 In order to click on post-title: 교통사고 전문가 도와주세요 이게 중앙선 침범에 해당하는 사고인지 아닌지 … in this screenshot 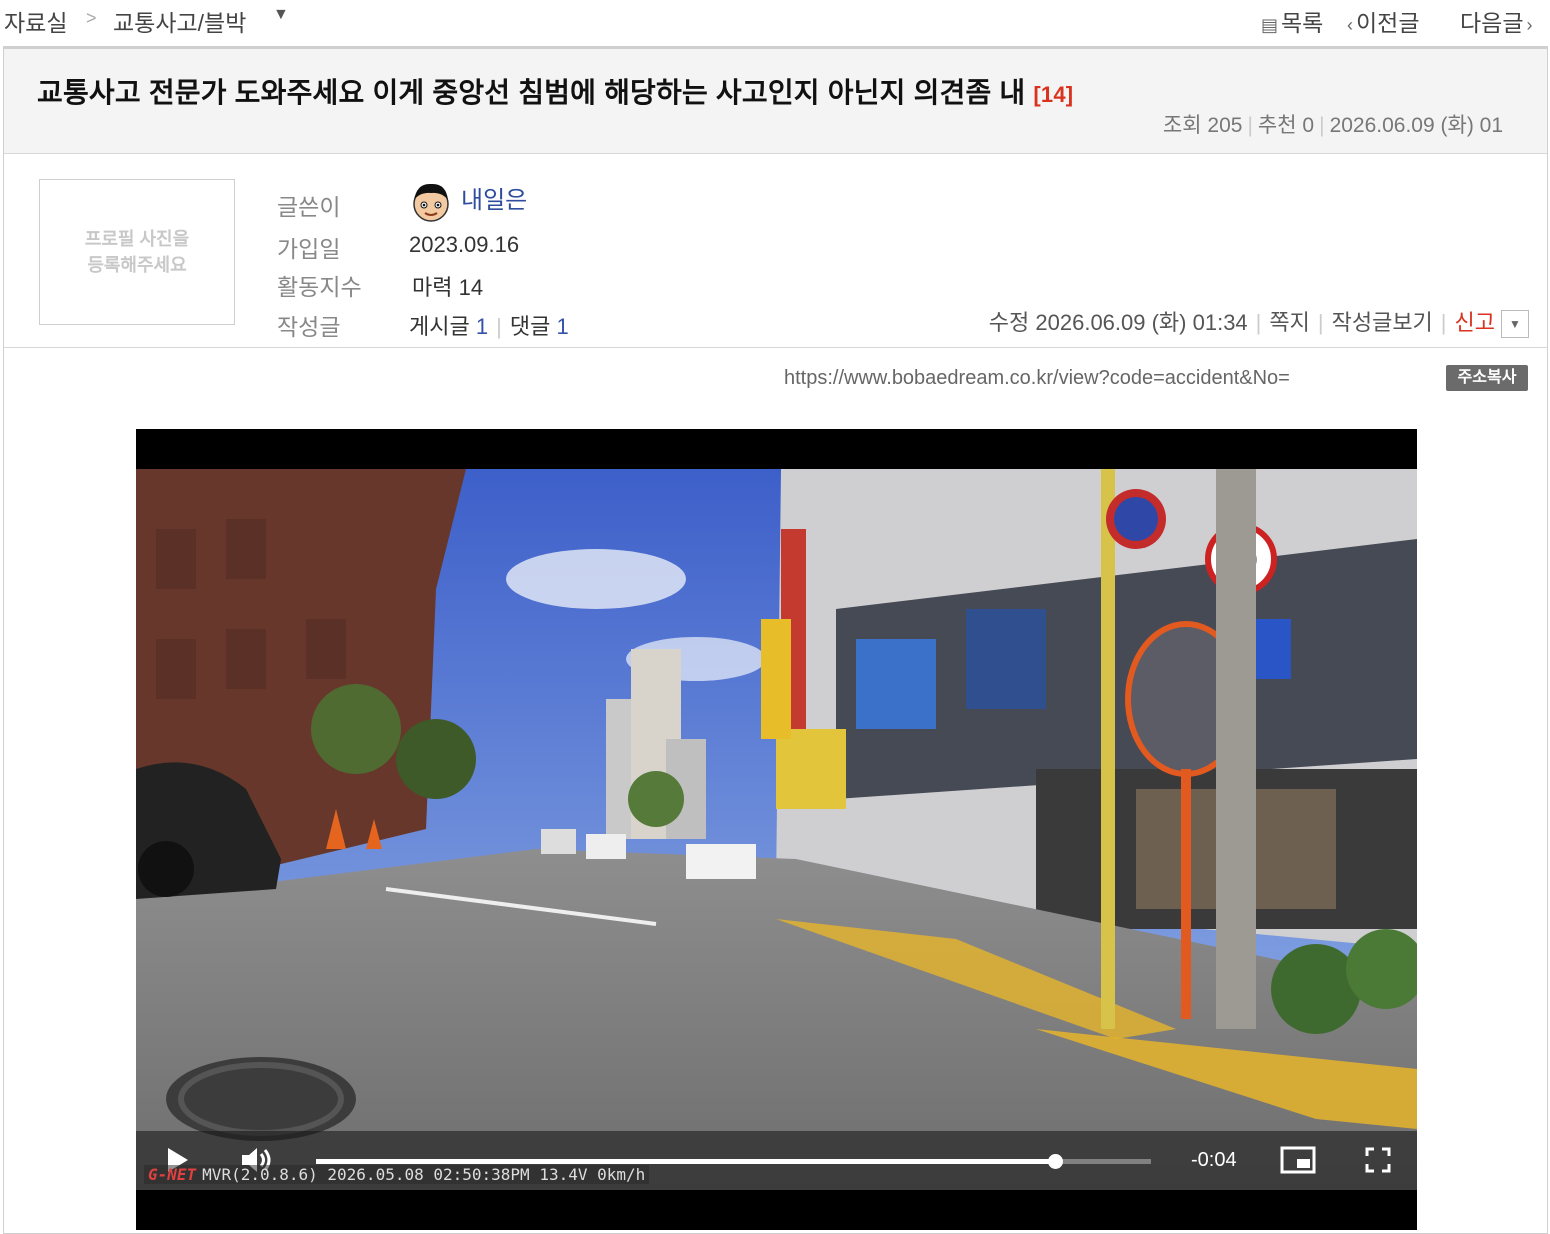, I will do `click(555, 91)`.